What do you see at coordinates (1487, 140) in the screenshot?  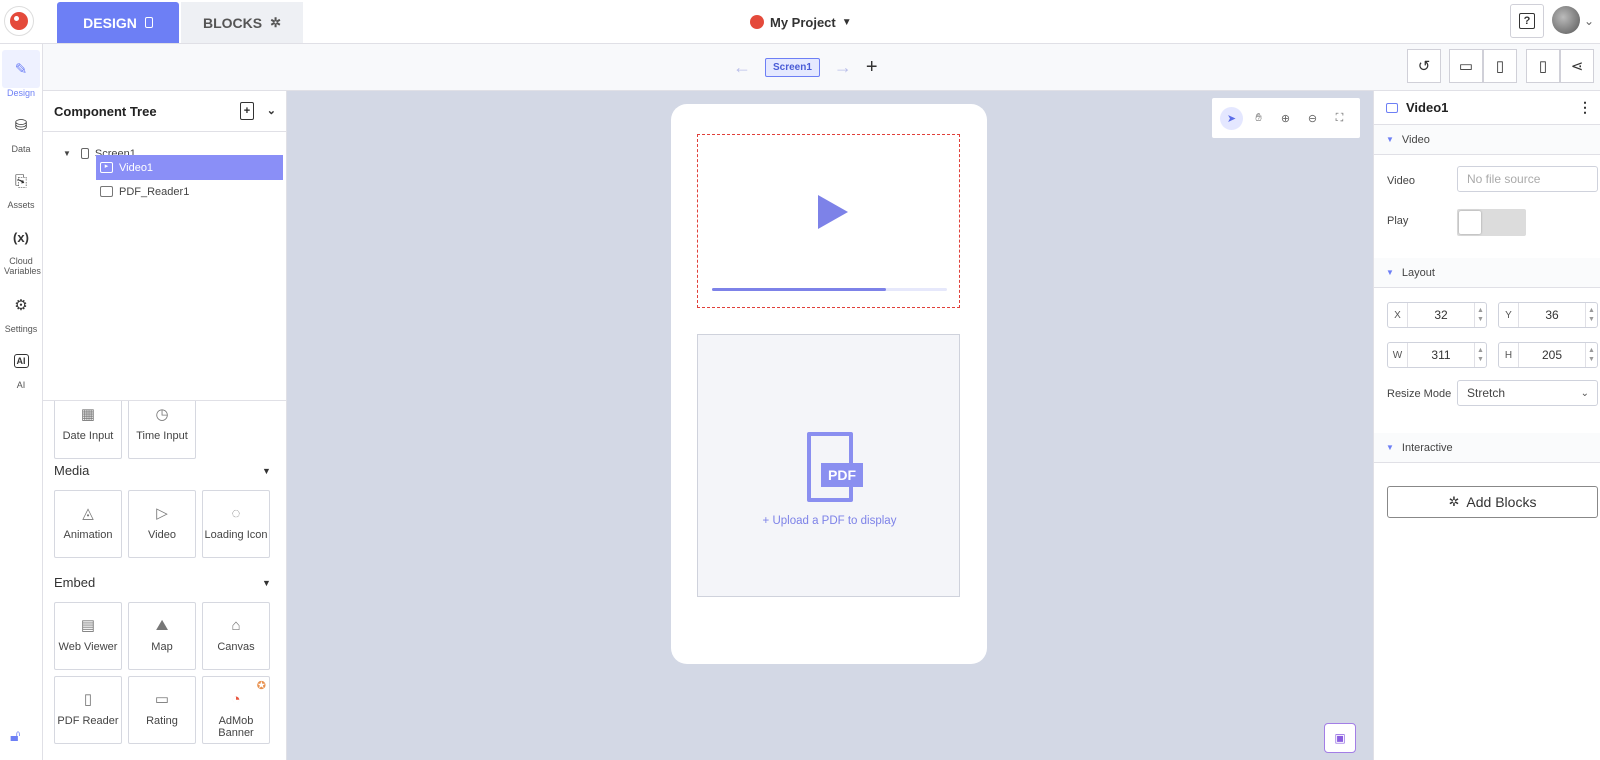 I see `video-section-header: ▼ Video` at bounding box center [1487, 140].